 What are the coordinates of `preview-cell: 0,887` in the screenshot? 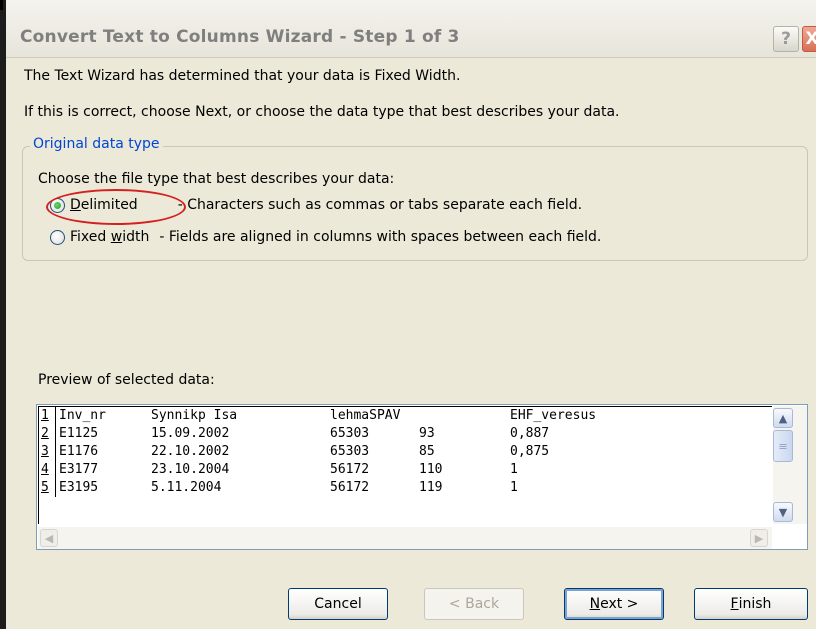 It's located at (530, 433).